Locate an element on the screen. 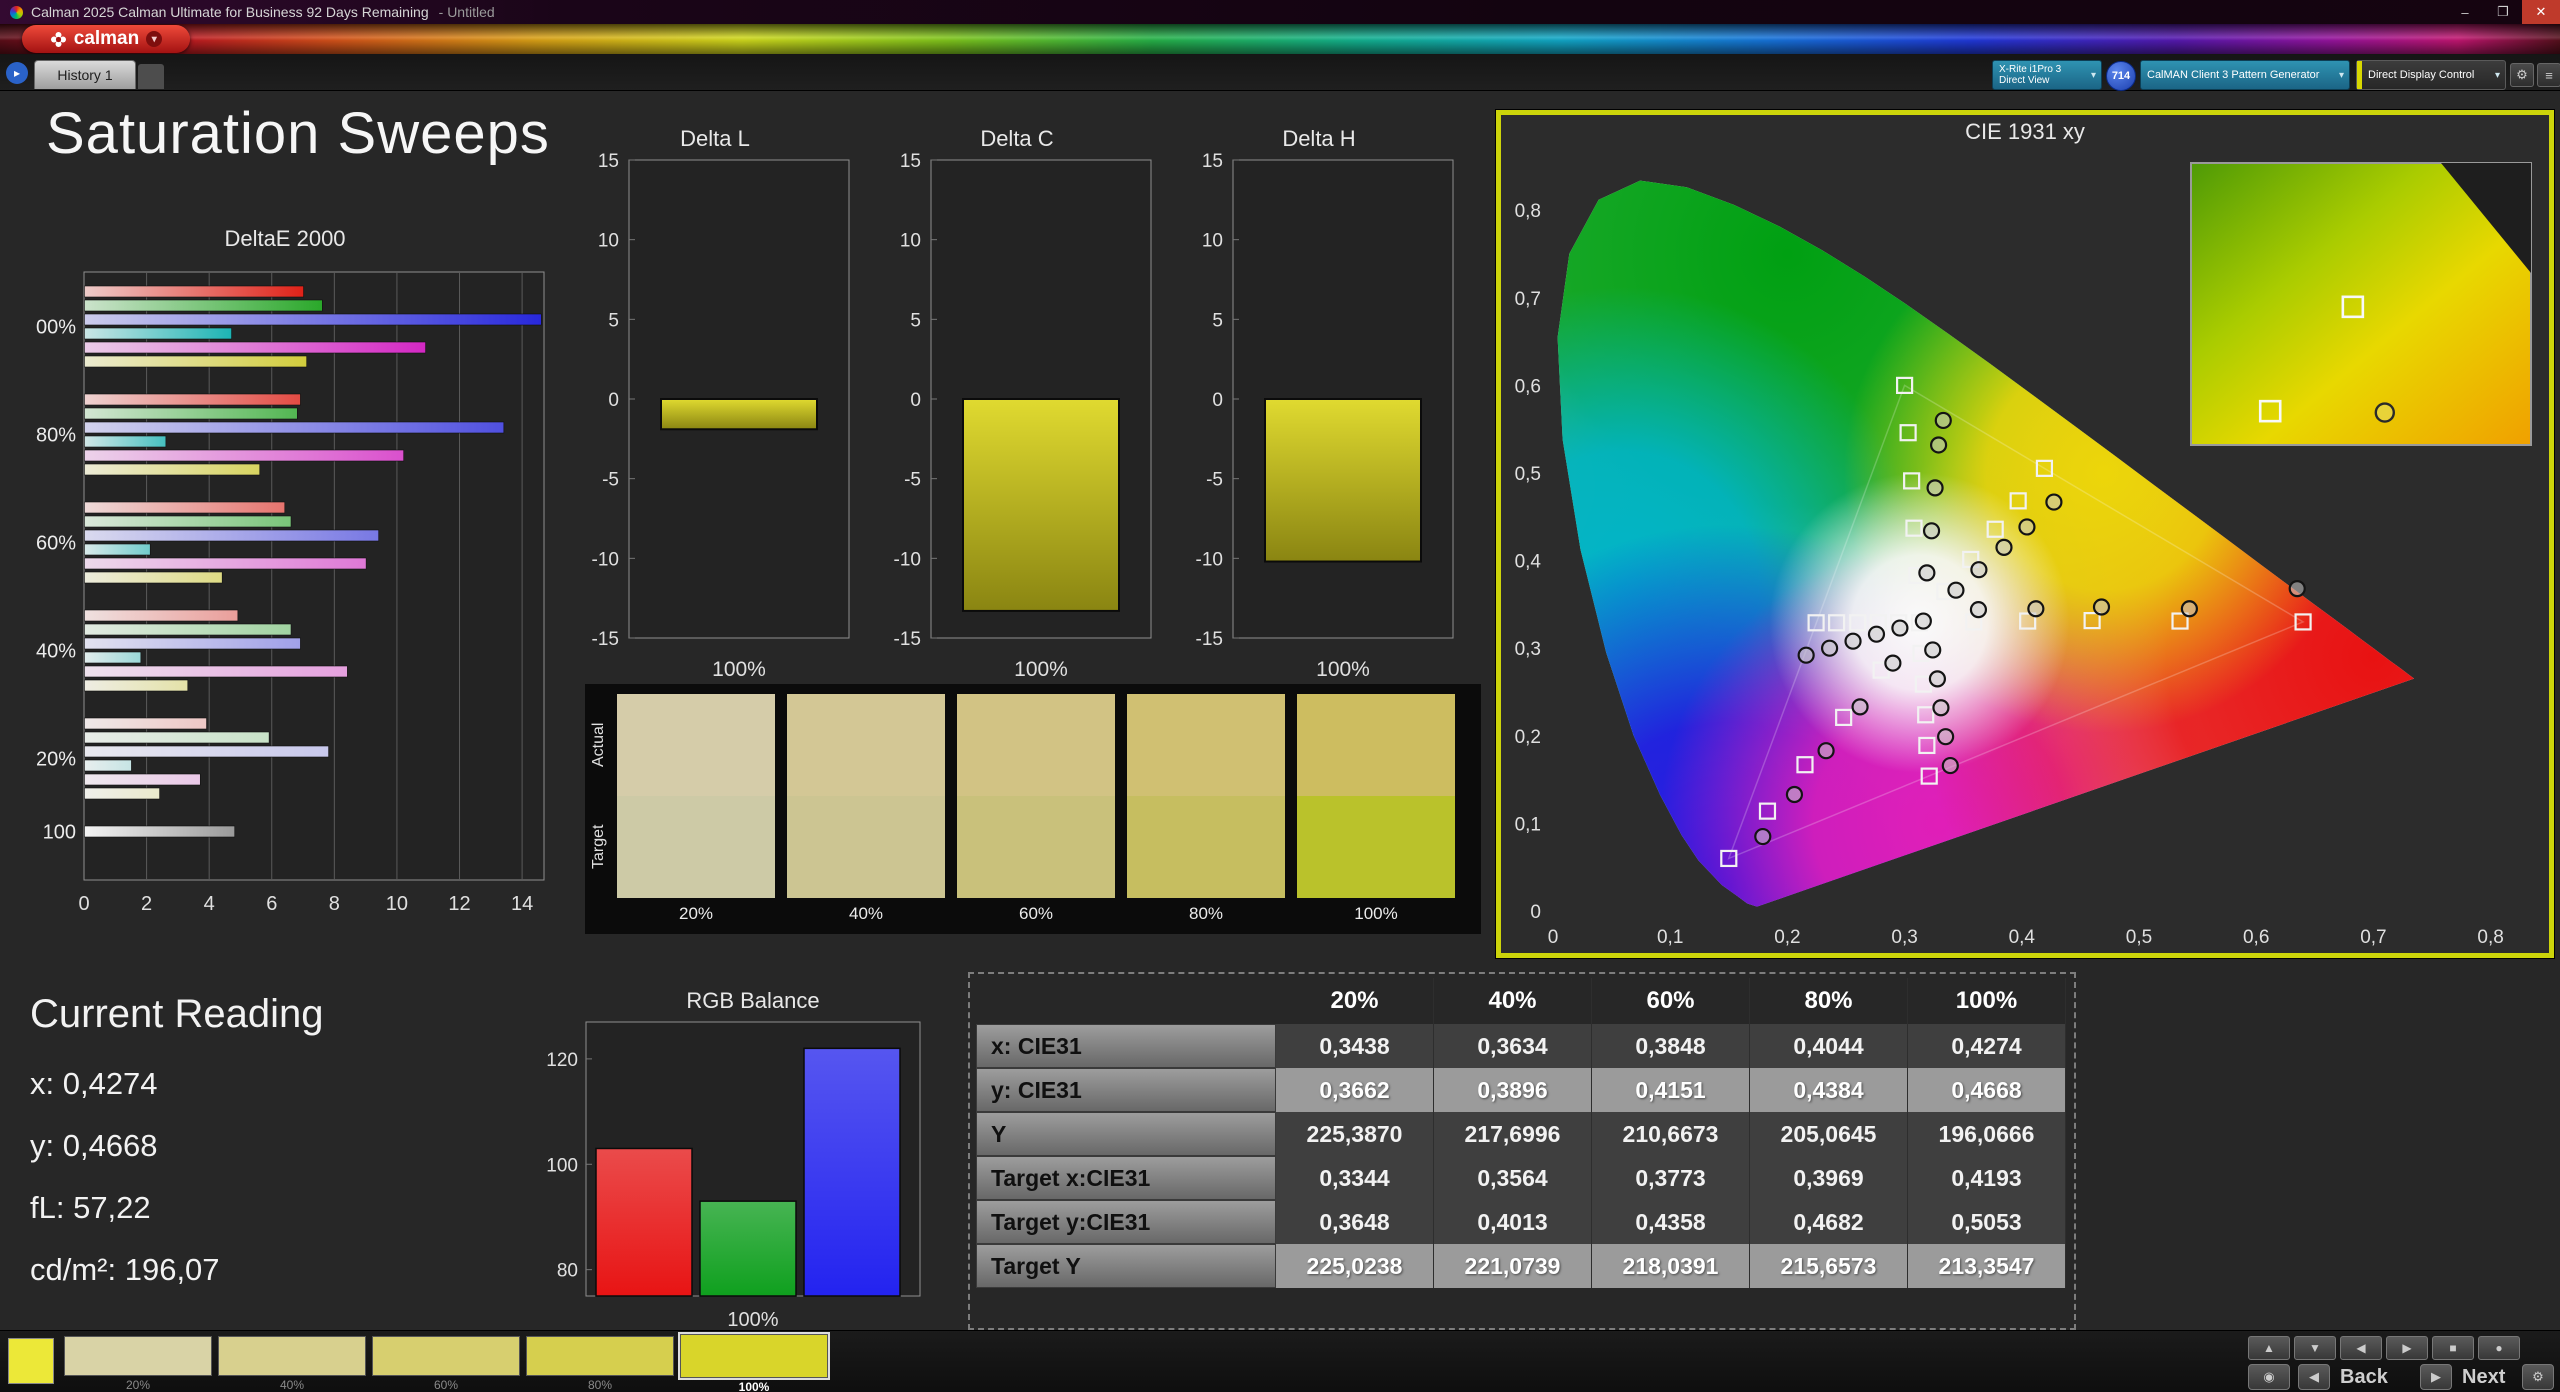 Image resolution: width=2560 pixels, height=1392 pixels. saturation-swatch-80% is located at coordinates (600, 1356).